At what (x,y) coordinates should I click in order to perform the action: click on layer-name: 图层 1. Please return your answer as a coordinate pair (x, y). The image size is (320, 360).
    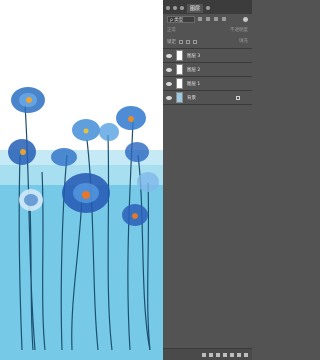
    Looking at the image, I should click on (194, 84).